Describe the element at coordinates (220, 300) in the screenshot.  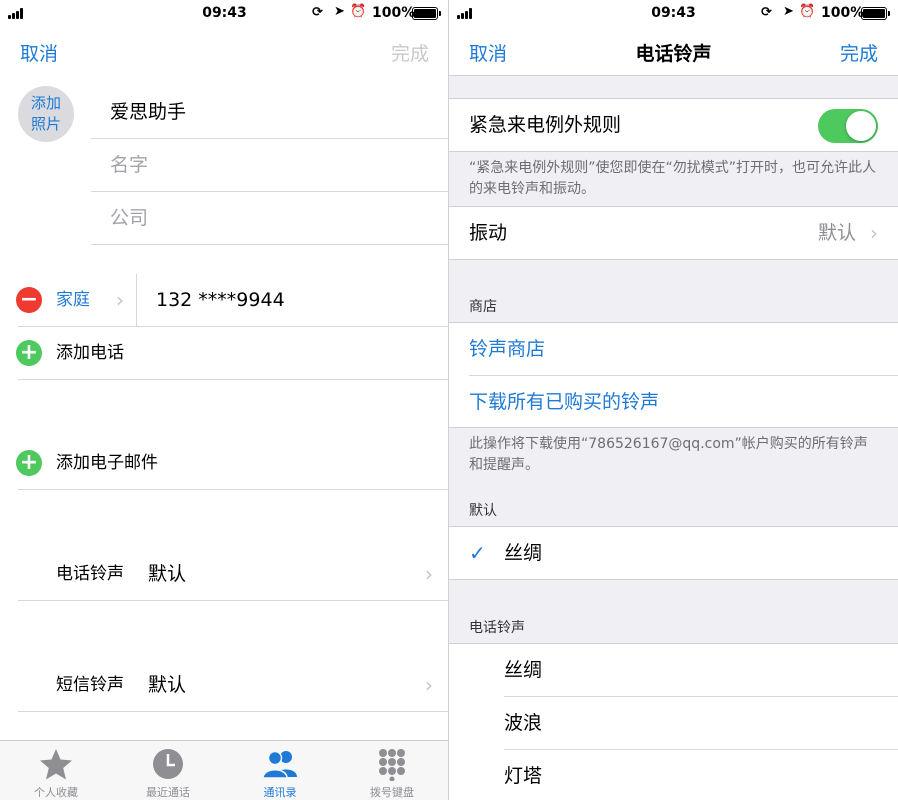
I see `phone-number-field: 132 ****9944` at that location.